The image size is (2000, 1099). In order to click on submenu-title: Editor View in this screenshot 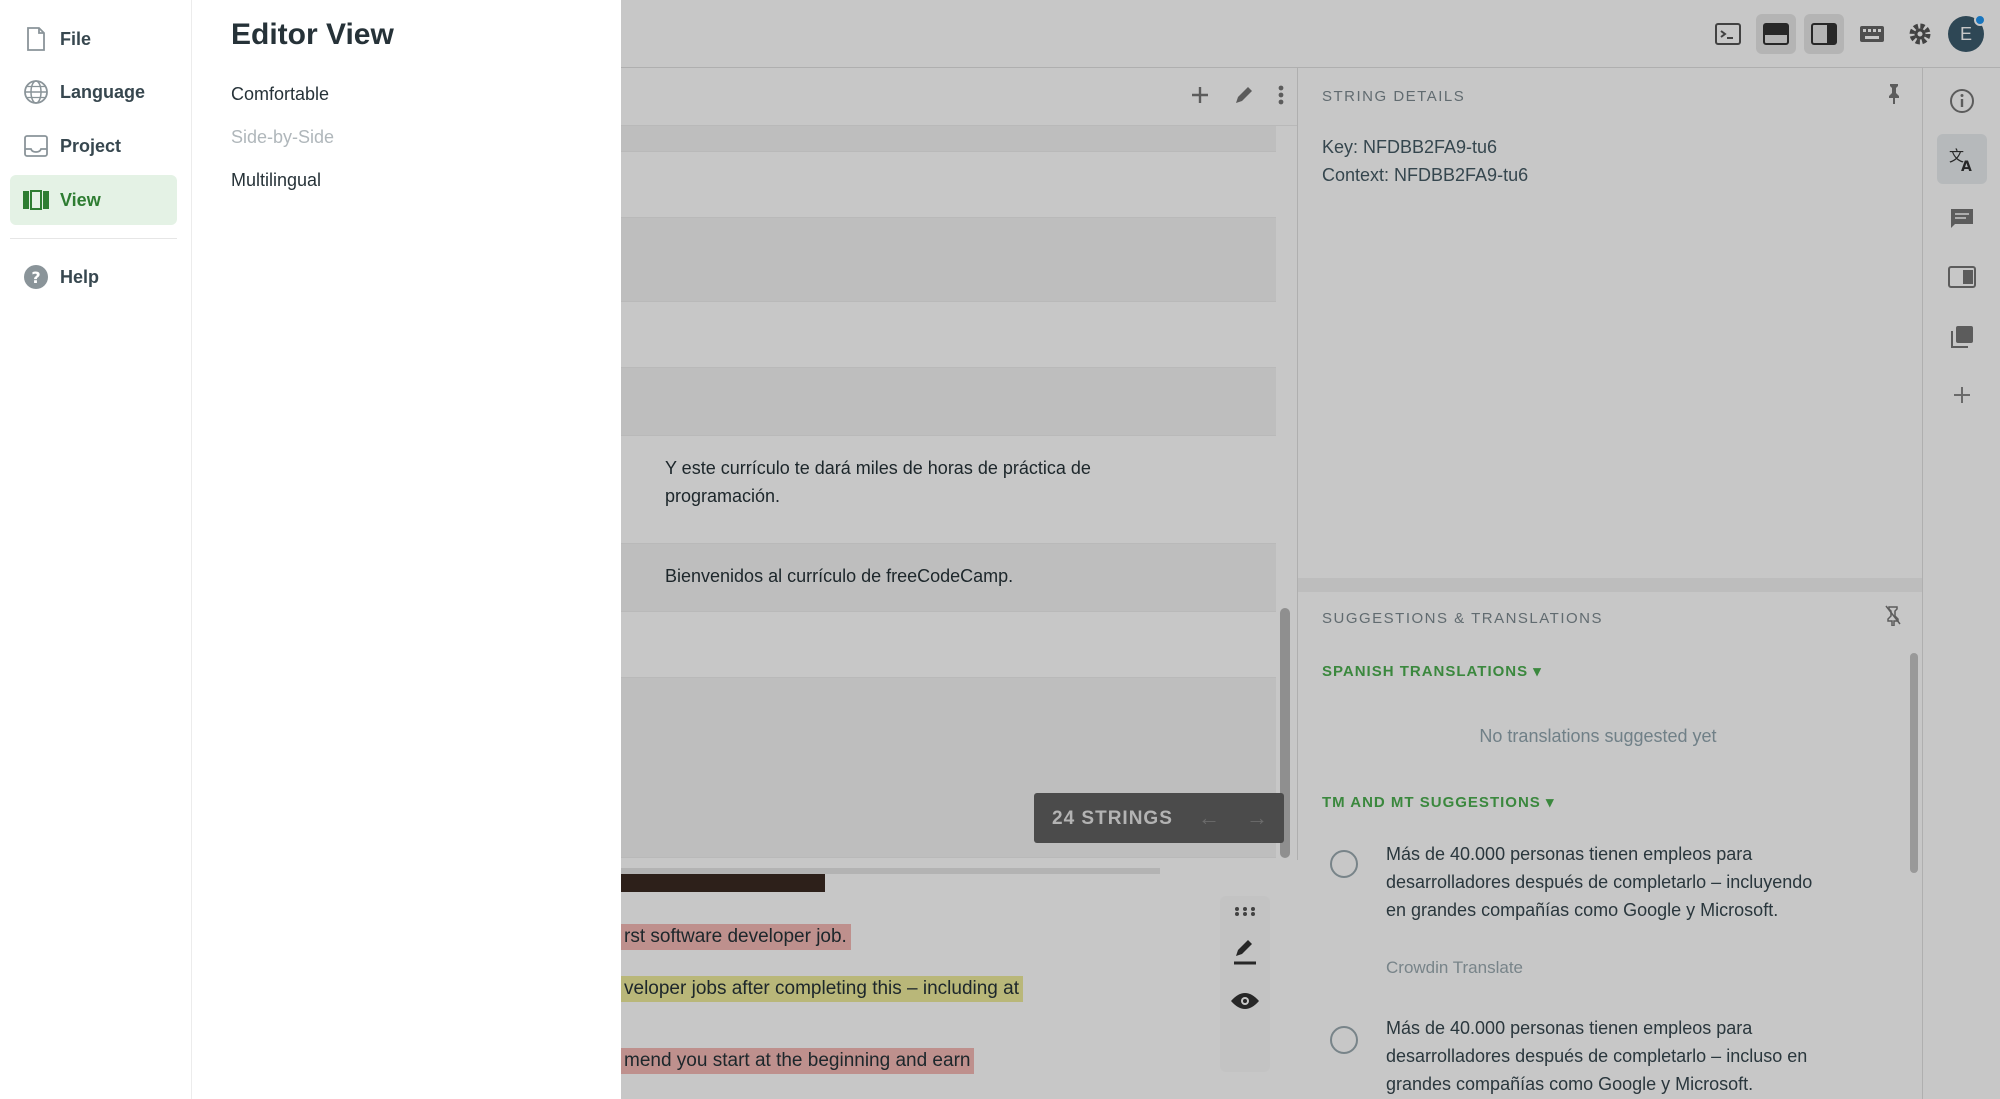, I will do `click(312, 34)`.